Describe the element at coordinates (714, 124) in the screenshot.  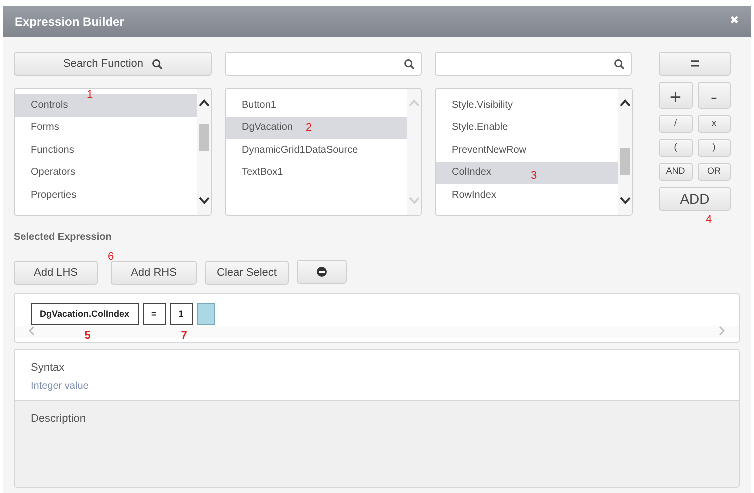
I see `operator-button: x` at that location.